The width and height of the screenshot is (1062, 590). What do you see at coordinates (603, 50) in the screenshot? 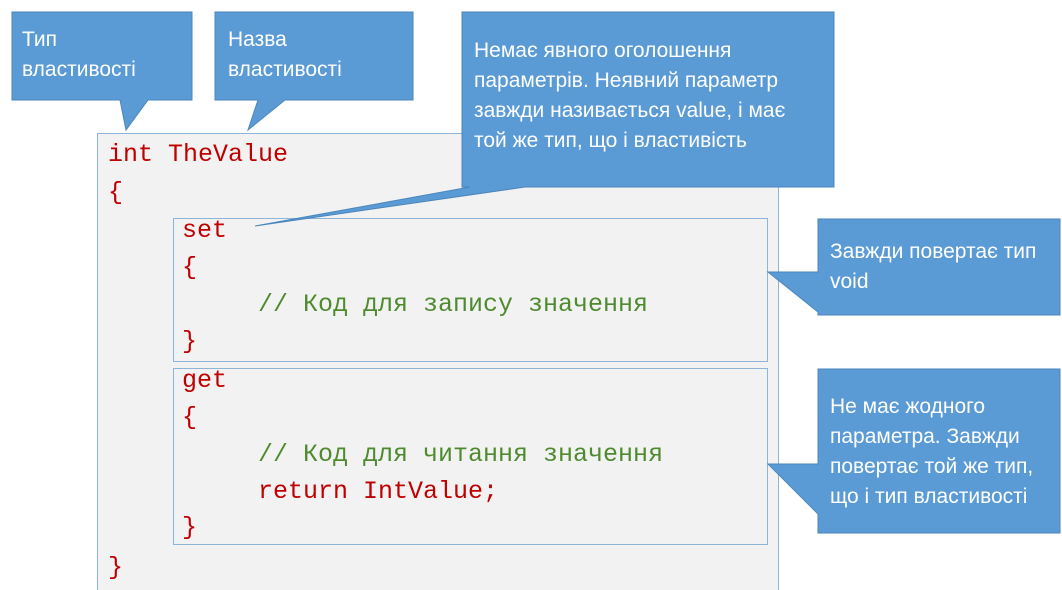
I see `callout-set-param-line1: Немає явного оголошення` at bounding box center [603, 50].